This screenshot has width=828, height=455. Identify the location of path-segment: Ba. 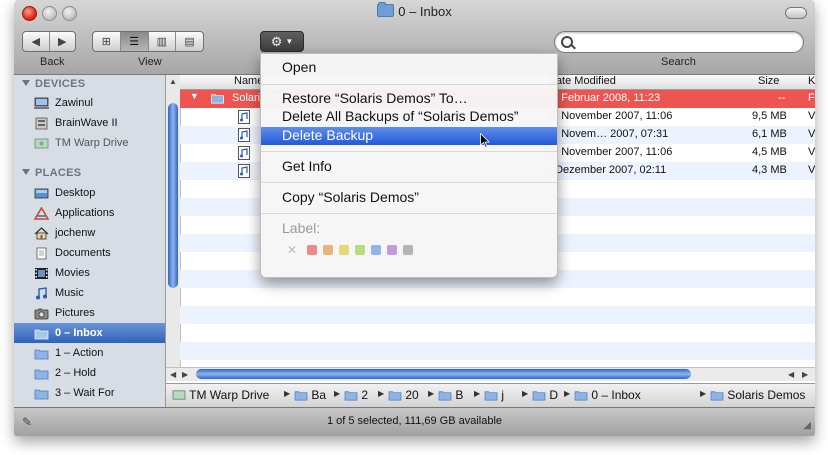
(310, 395).